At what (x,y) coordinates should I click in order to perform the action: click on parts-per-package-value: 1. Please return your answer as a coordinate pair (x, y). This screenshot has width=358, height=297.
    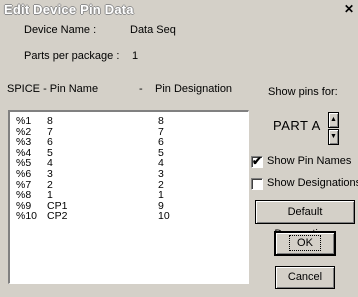
    Looking at the image, I should click on (135, 56).